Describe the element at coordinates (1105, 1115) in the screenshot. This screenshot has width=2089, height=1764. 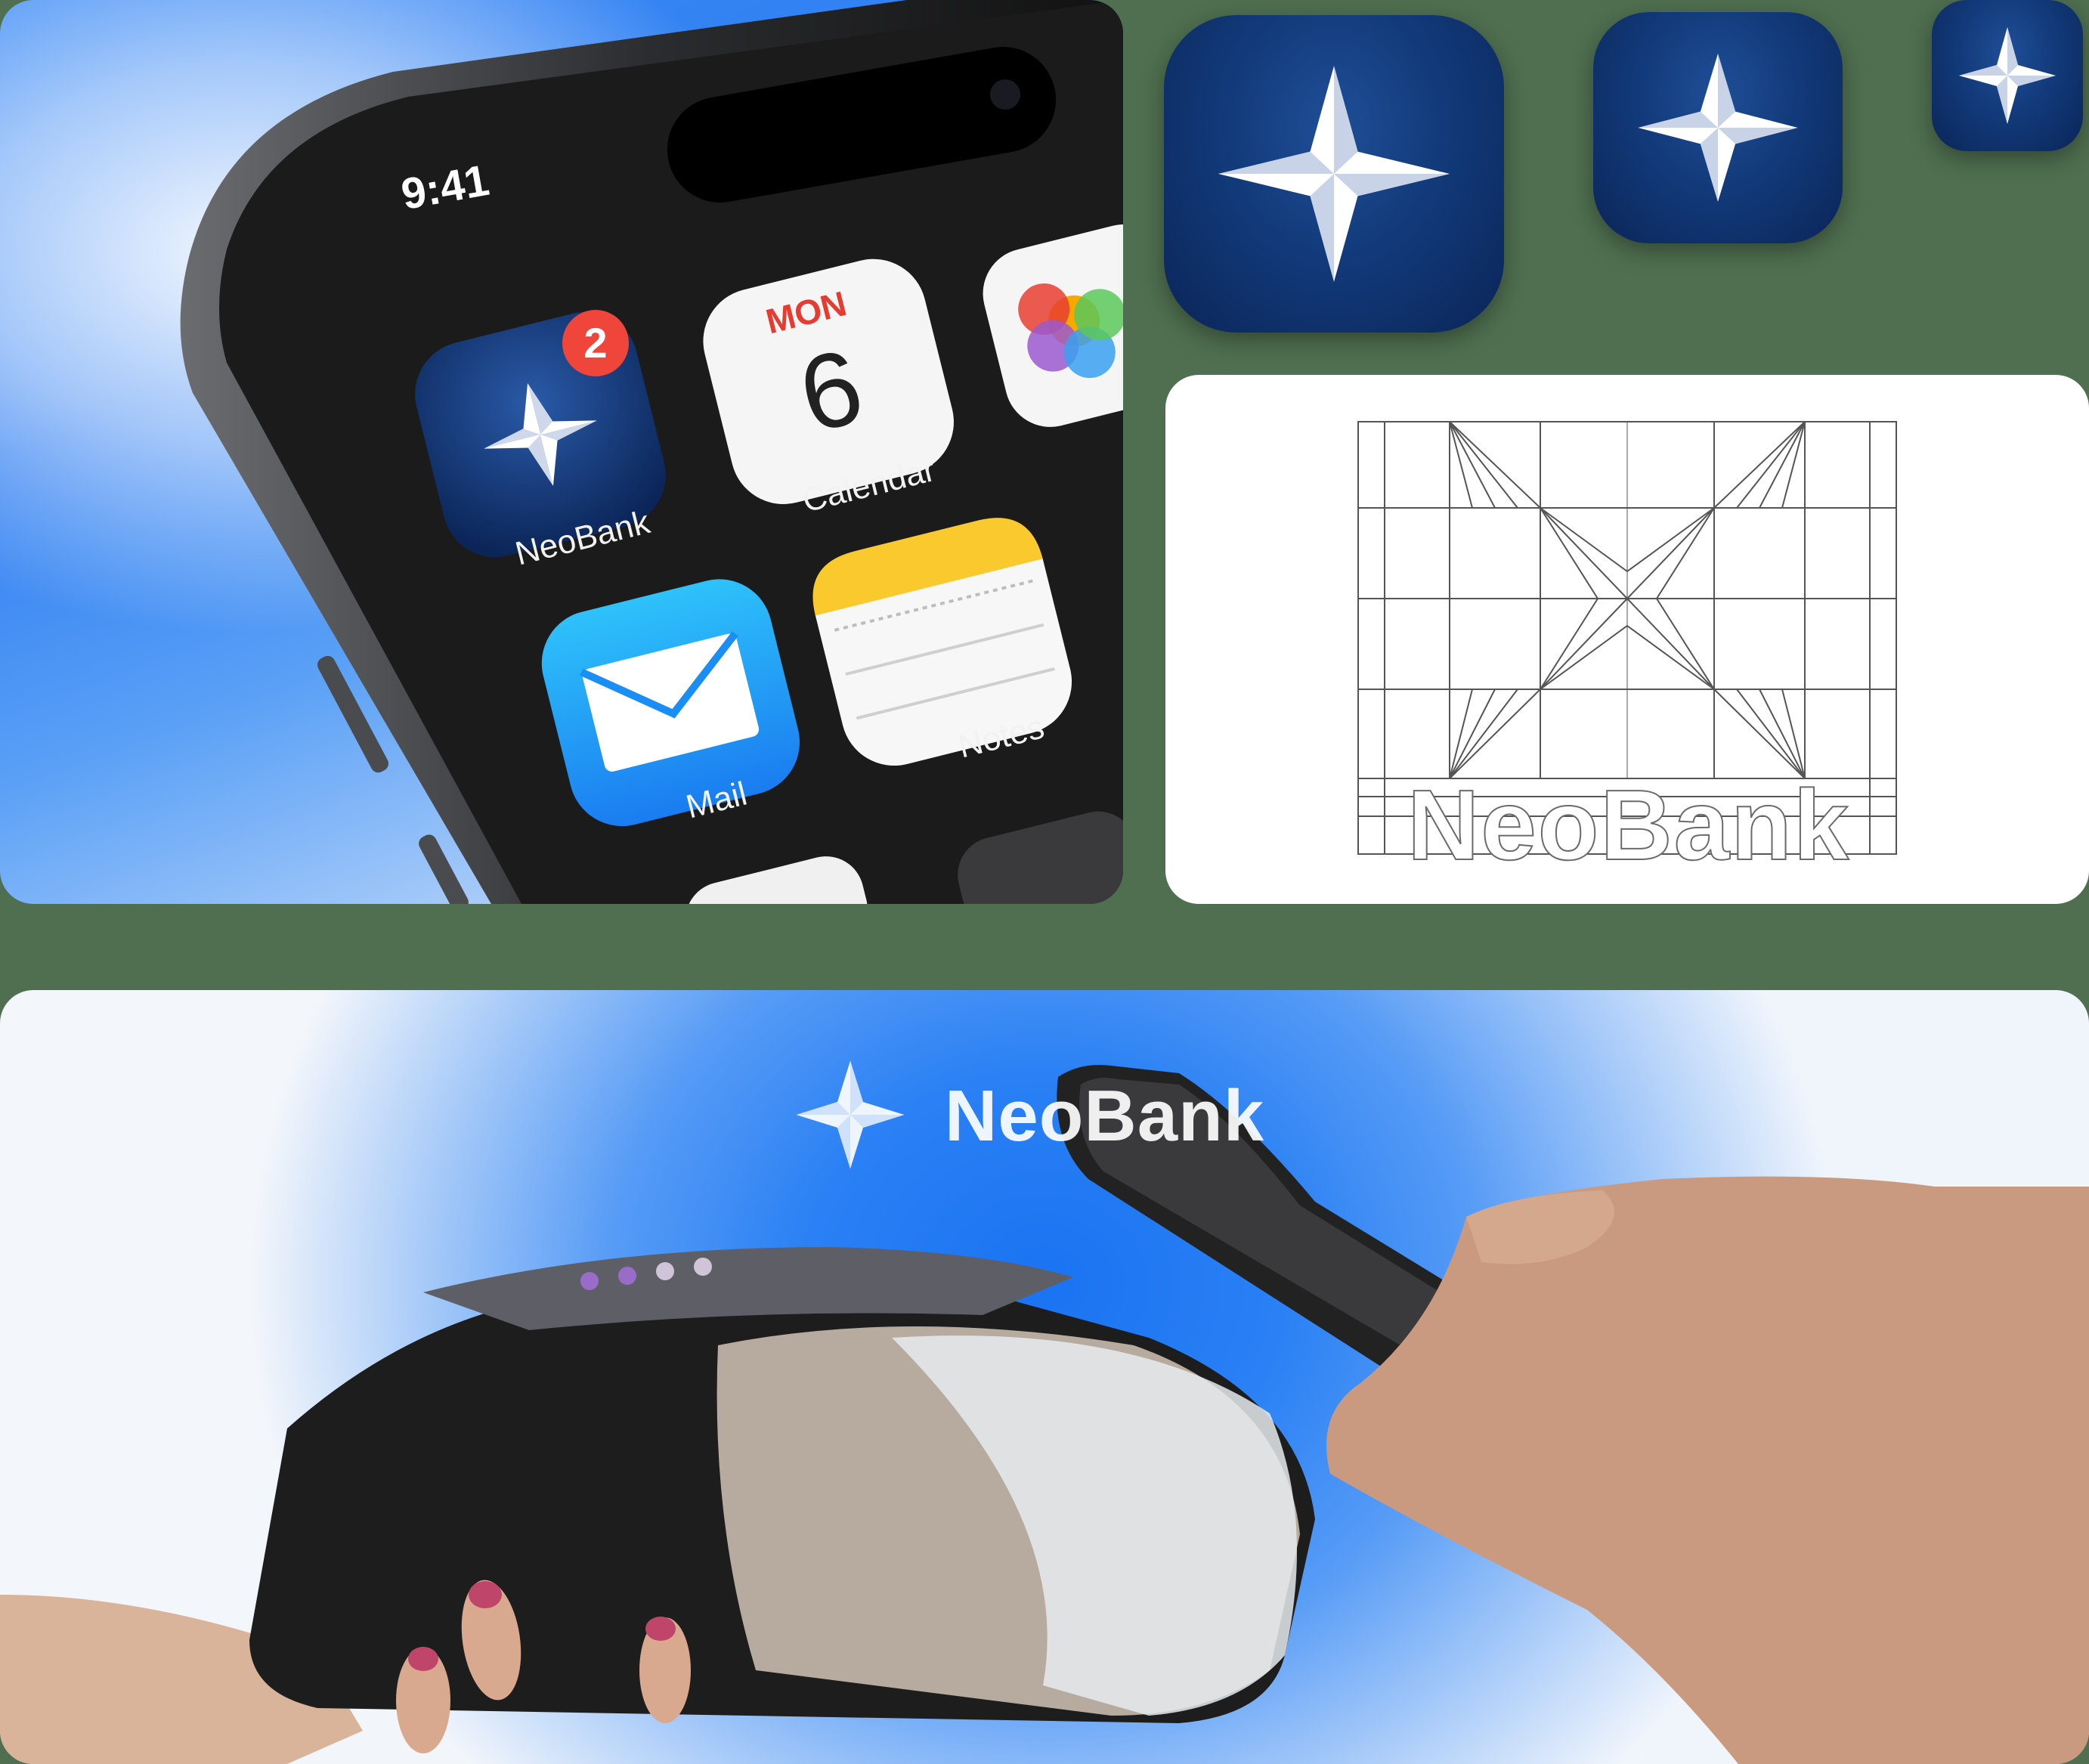
I see `brand-wordmark: NeoBank` at that location.